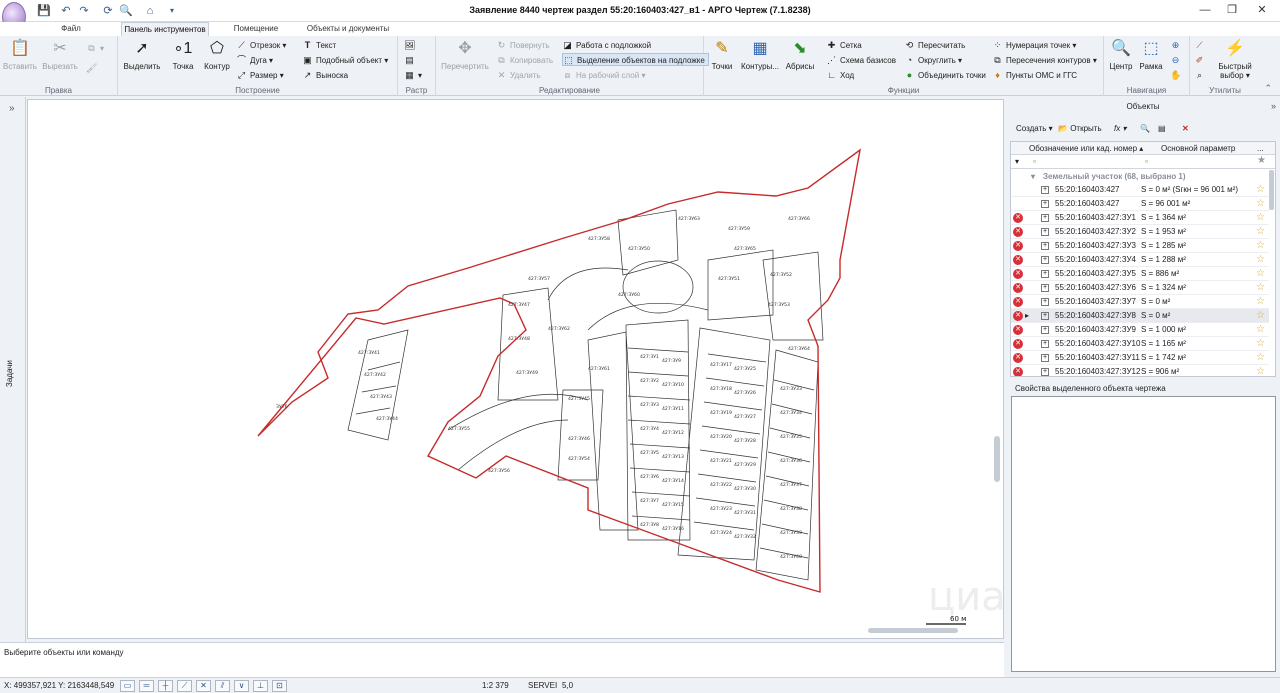 This screenshot has width=1280, height=693. Describe the element at coordinates (1177, 45) in the screenshot. I see `zoom-in-button: ⊕` at that location.